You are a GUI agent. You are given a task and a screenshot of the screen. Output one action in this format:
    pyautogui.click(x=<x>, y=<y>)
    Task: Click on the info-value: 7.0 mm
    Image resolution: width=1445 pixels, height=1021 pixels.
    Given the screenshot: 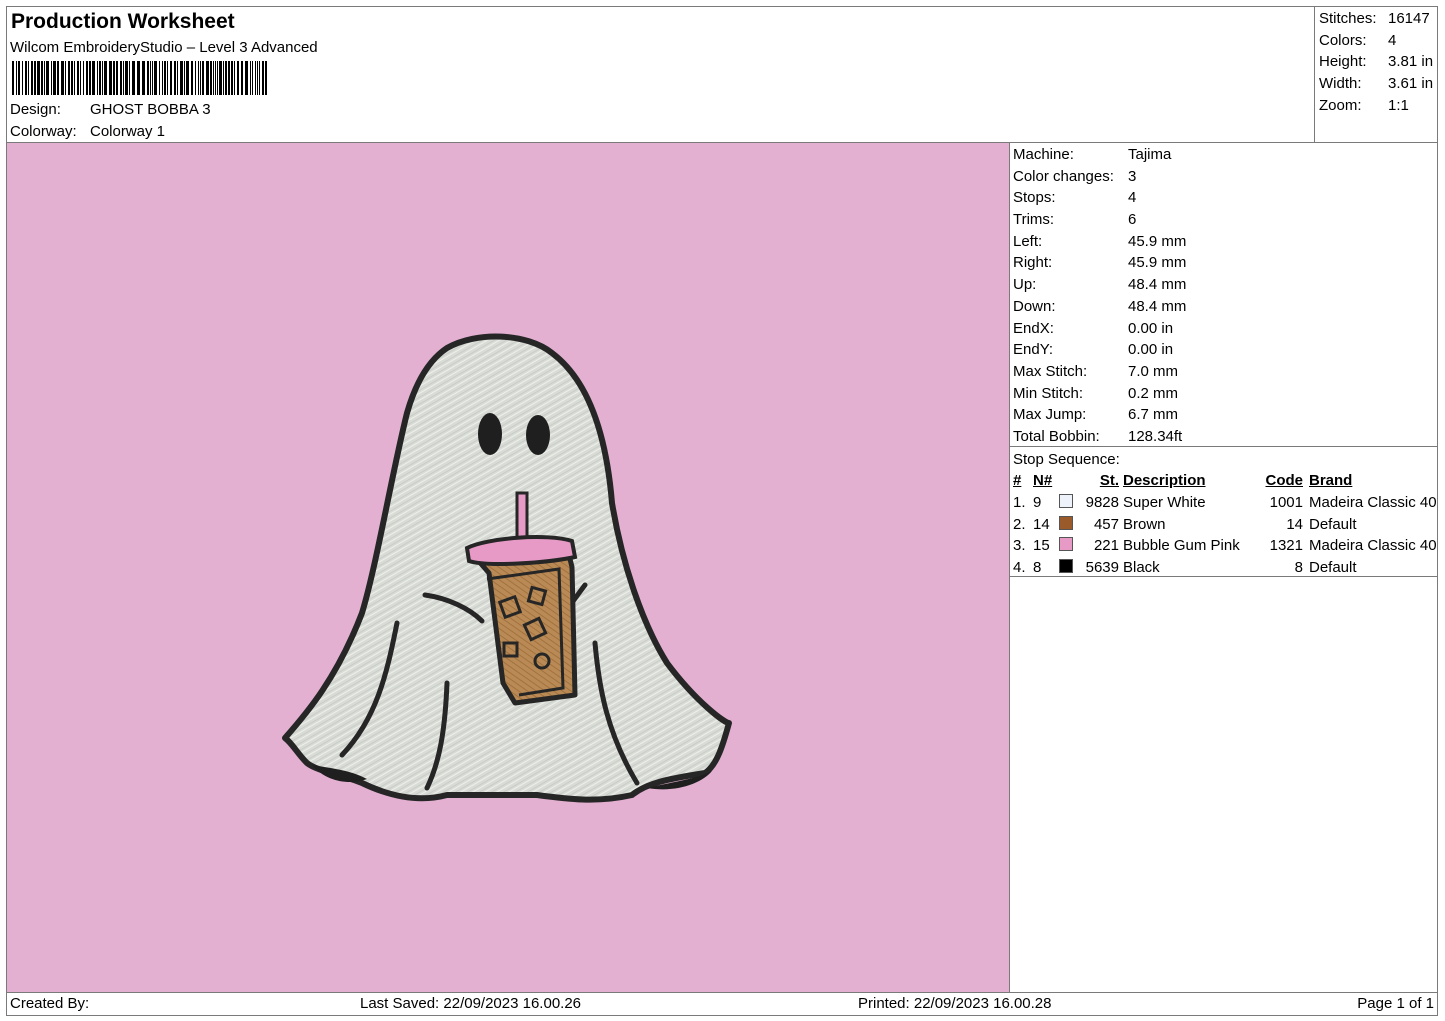 What is the action you would take?
    pyautogui.click(x=1153, y=371)
    